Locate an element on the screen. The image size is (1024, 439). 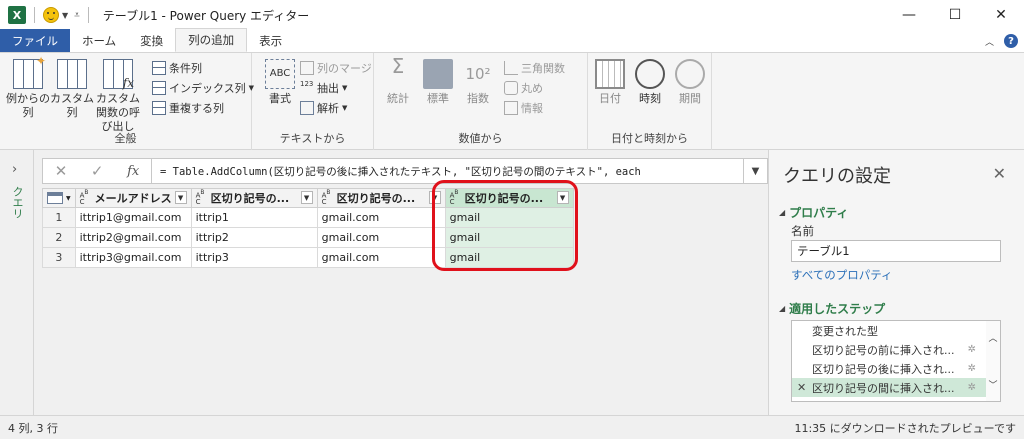
group-general-label: 全般 is located at coordinates (125, 138).